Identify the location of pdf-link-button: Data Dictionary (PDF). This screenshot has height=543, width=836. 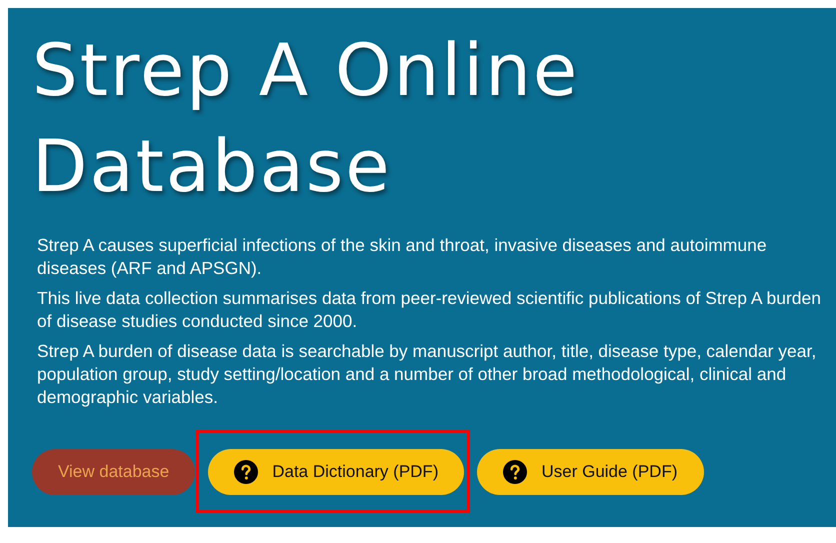
(336, 472).